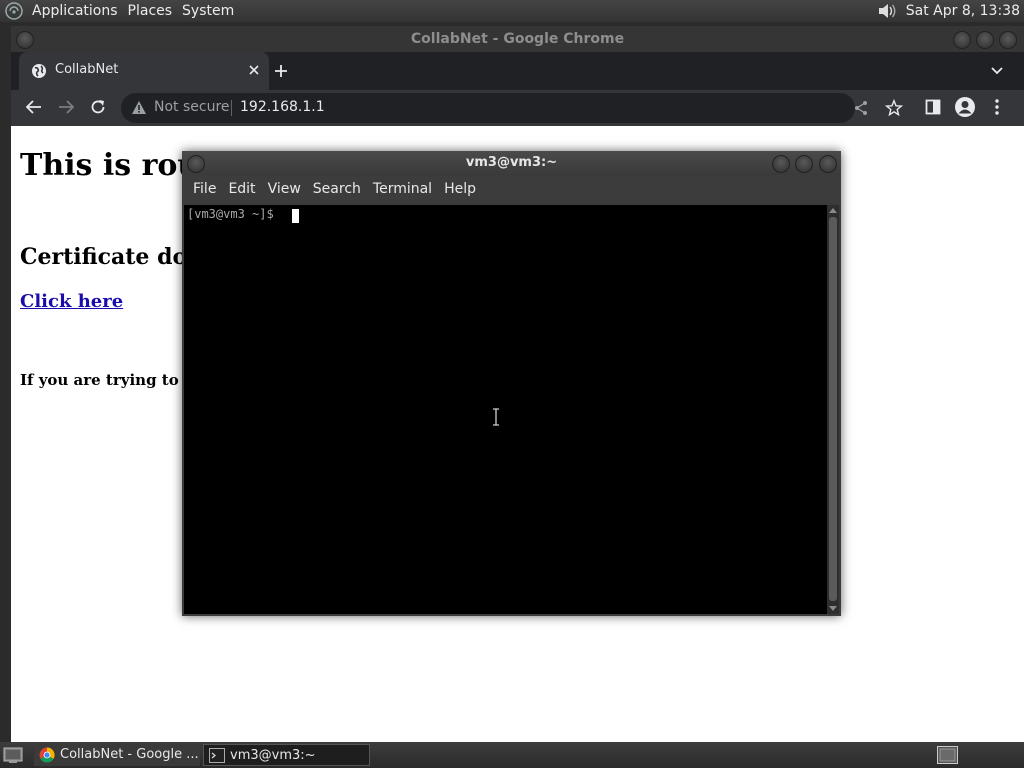 This screenshot has width=1024, height=768. I want to click on window-title: CollabNet - Google Chrome, so click(517, 39).